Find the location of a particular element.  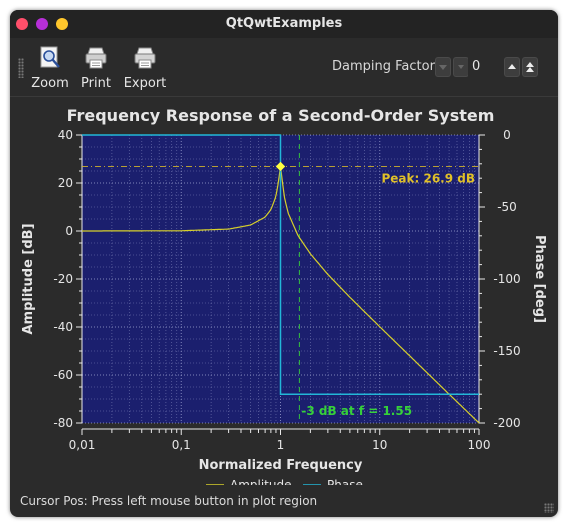

export-button: Export is located at coordinates (145, 68).